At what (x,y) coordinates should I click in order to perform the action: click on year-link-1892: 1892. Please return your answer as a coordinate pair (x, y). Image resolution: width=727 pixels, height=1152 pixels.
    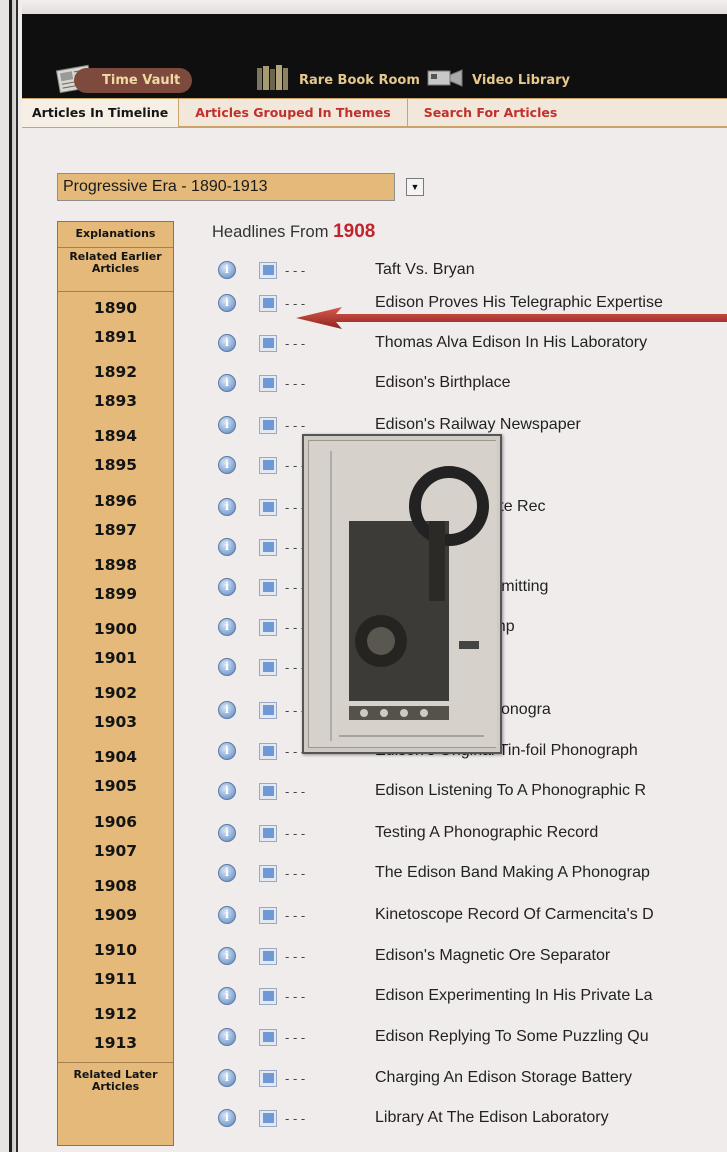
    Looking at the image, I should click on (115, 372).